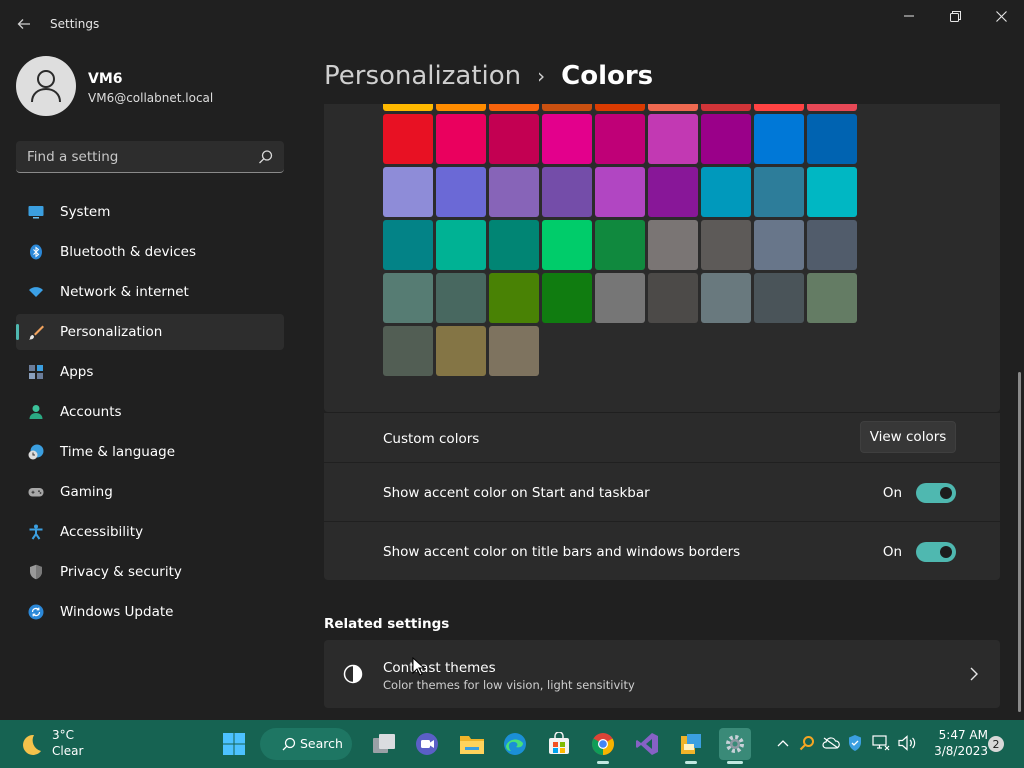  What do you see at coordinates (150, 372) in the screenshot?
I see `sidebar-item-apps: Apps` at bounding box center [150, 372].